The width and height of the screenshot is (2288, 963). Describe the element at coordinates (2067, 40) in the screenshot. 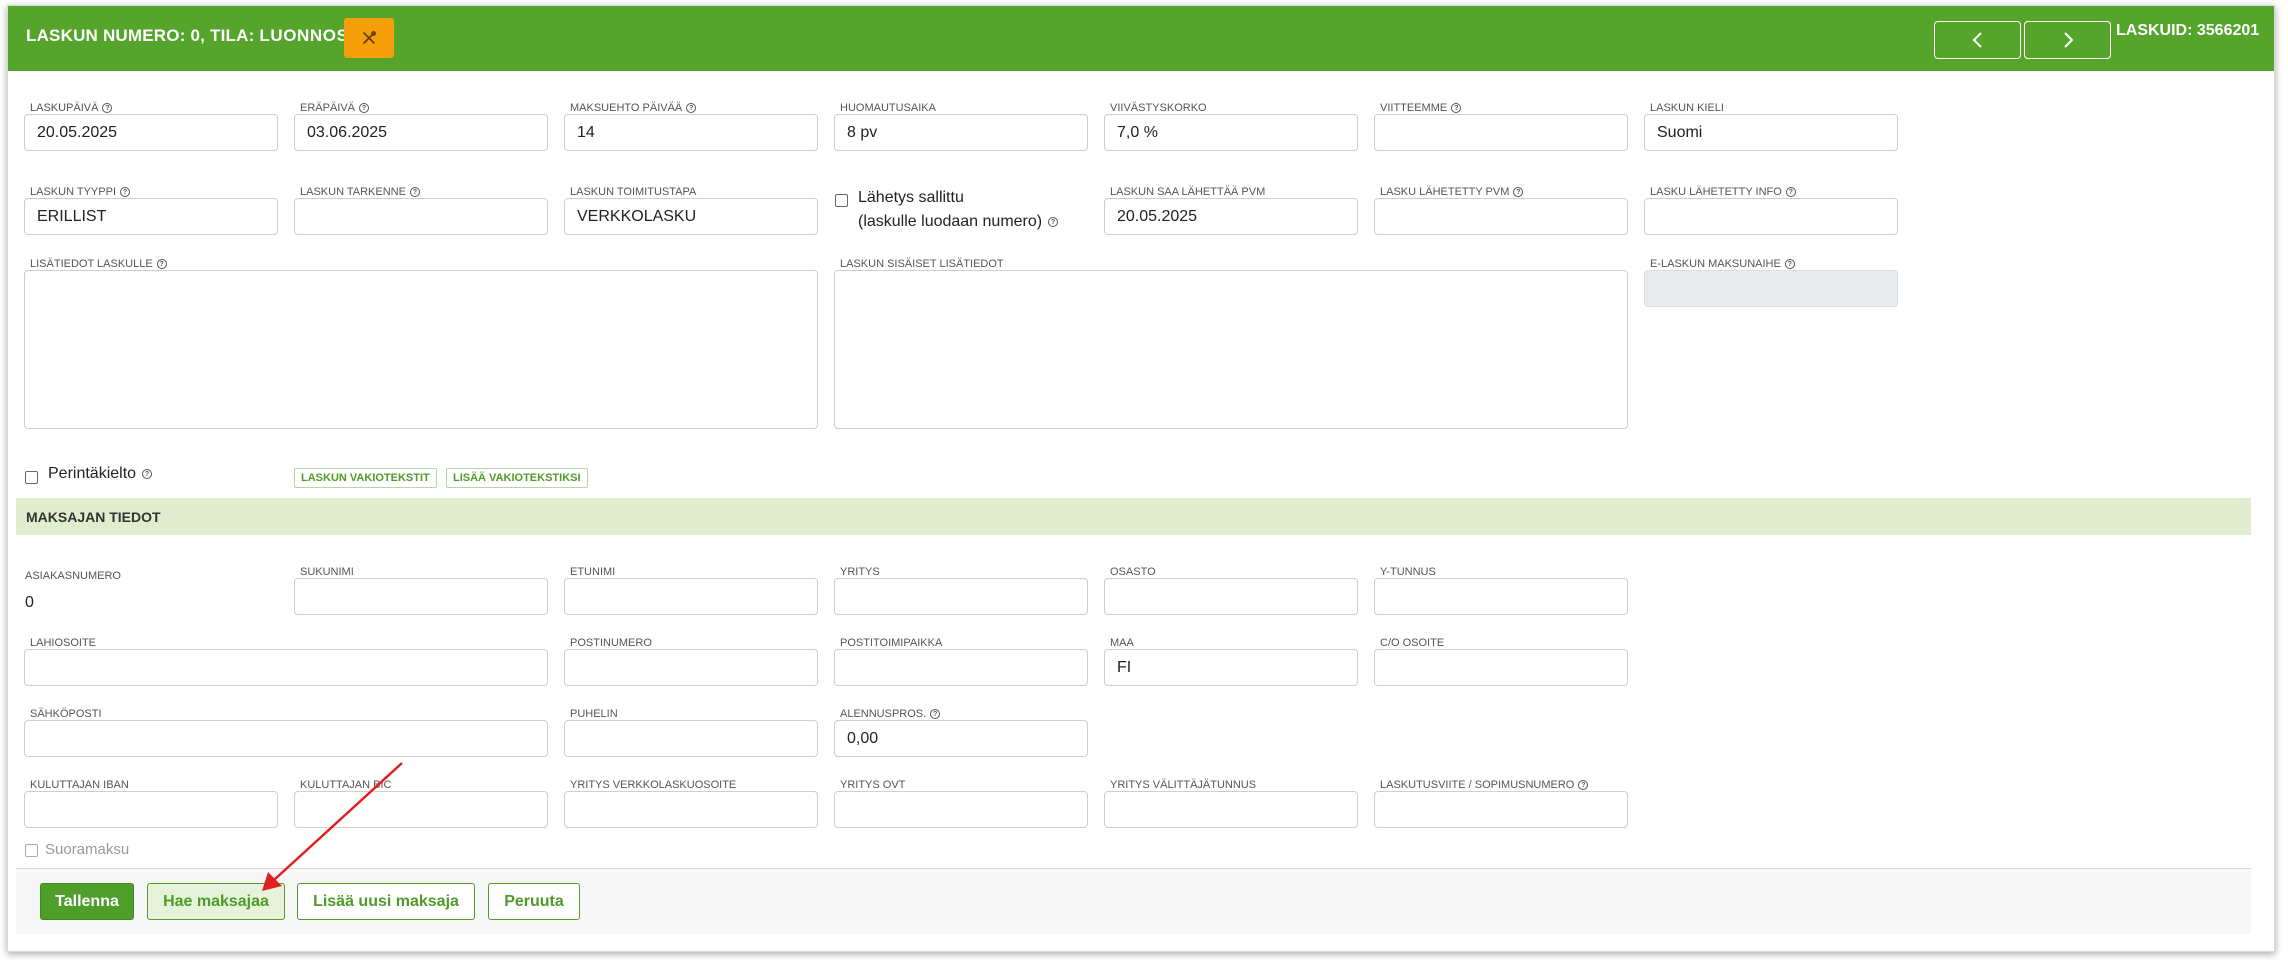

I see `next-invoice-button` at that location.